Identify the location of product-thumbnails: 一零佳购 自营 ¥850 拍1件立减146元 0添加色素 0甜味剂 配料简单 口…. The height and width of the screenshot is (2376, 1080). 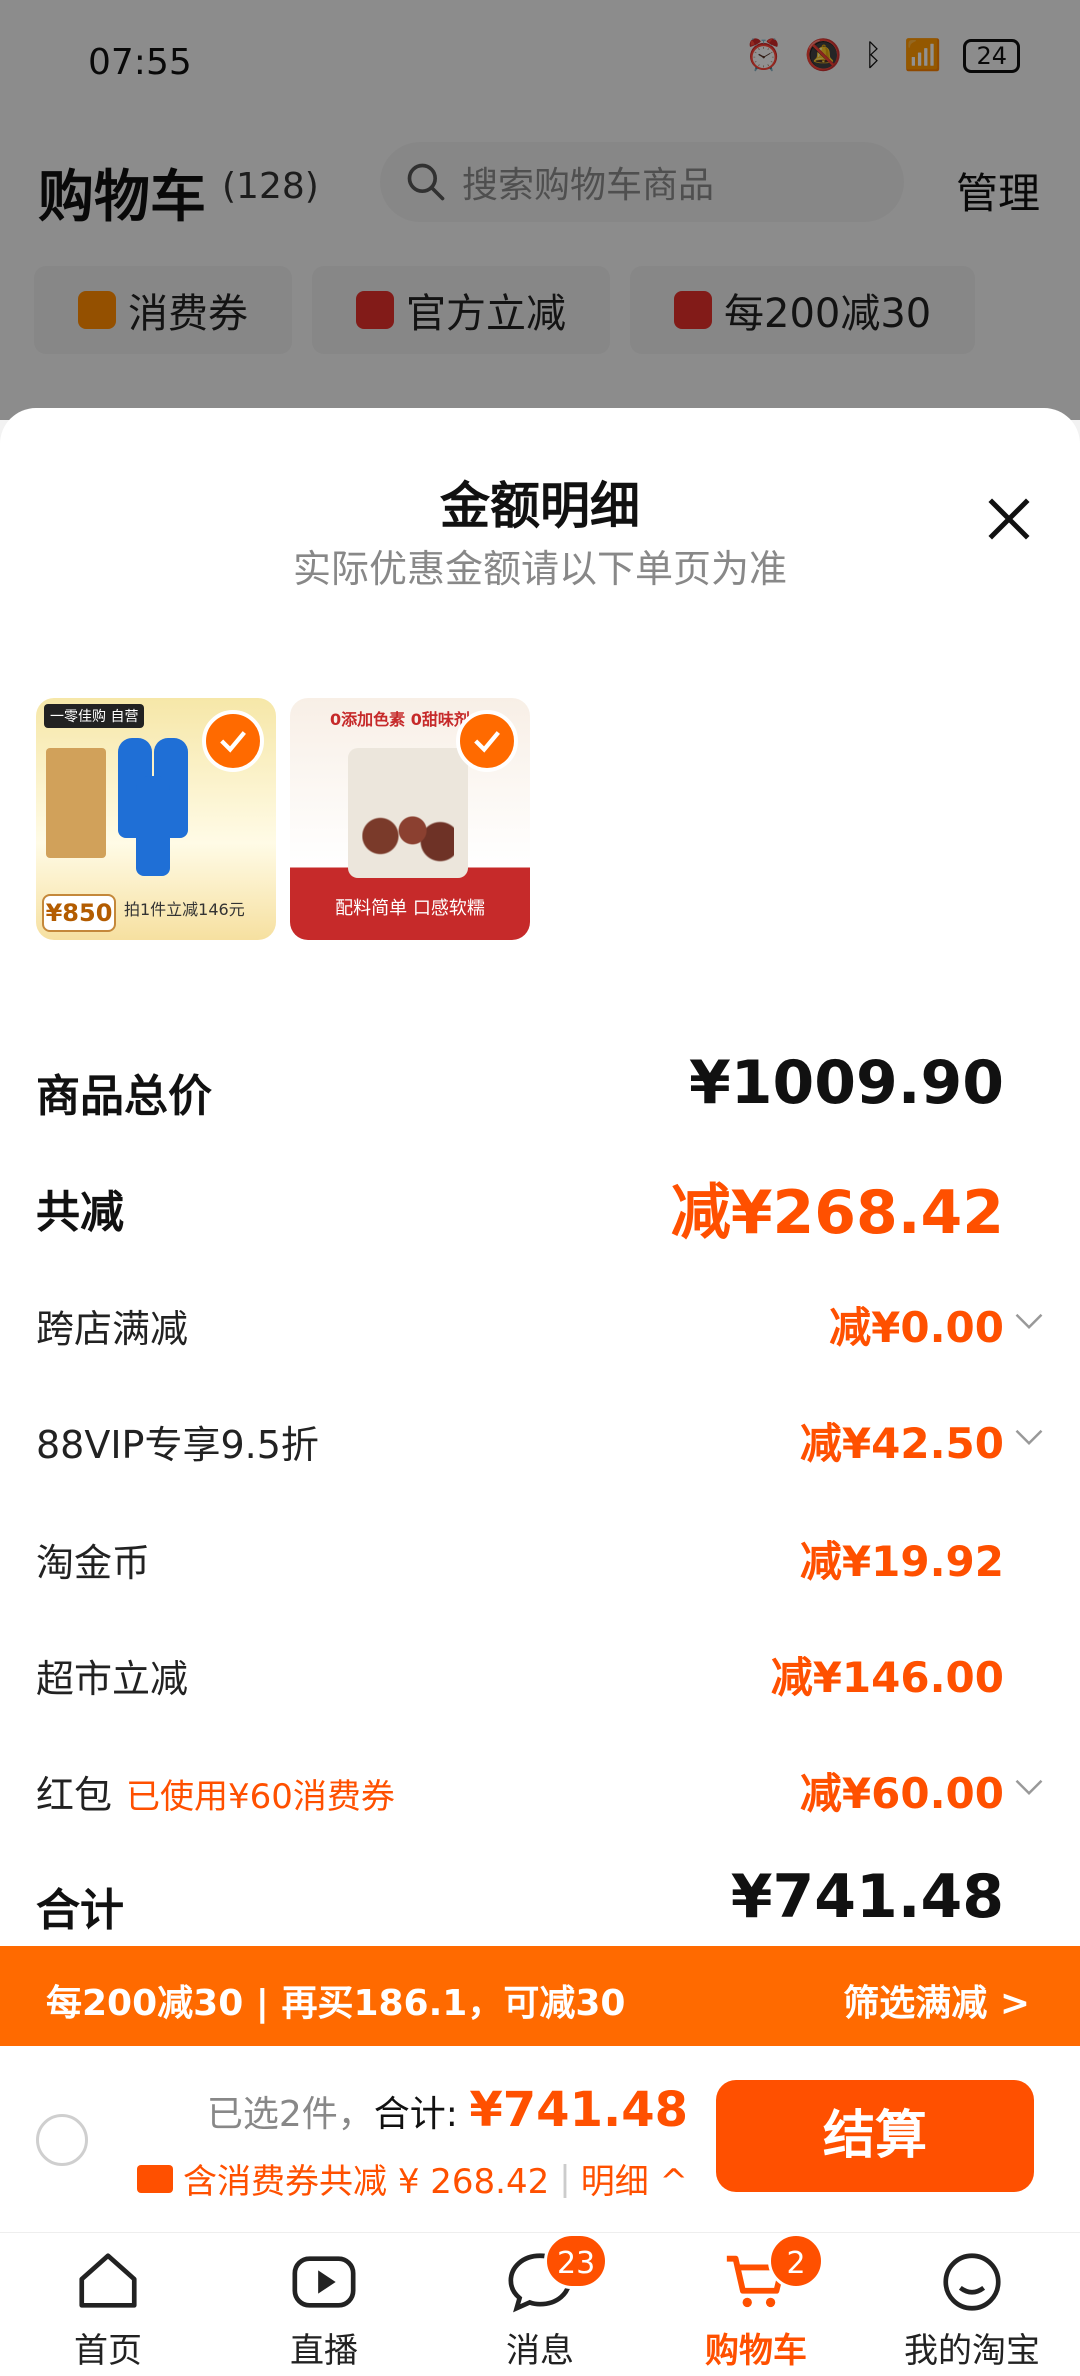
(283, 819).